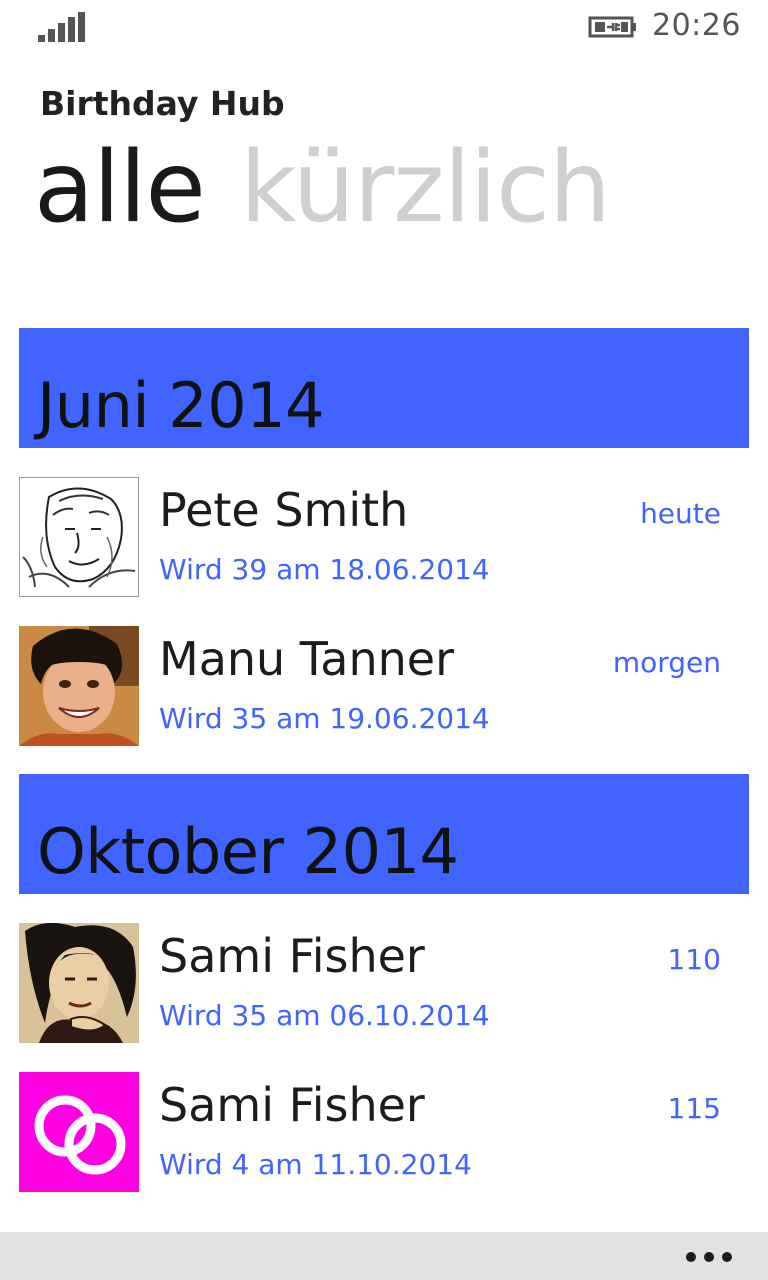  I want to click on list-item: Manu Tanner Wird 35 am 19.06.2014 morgen, so click(384, 686).